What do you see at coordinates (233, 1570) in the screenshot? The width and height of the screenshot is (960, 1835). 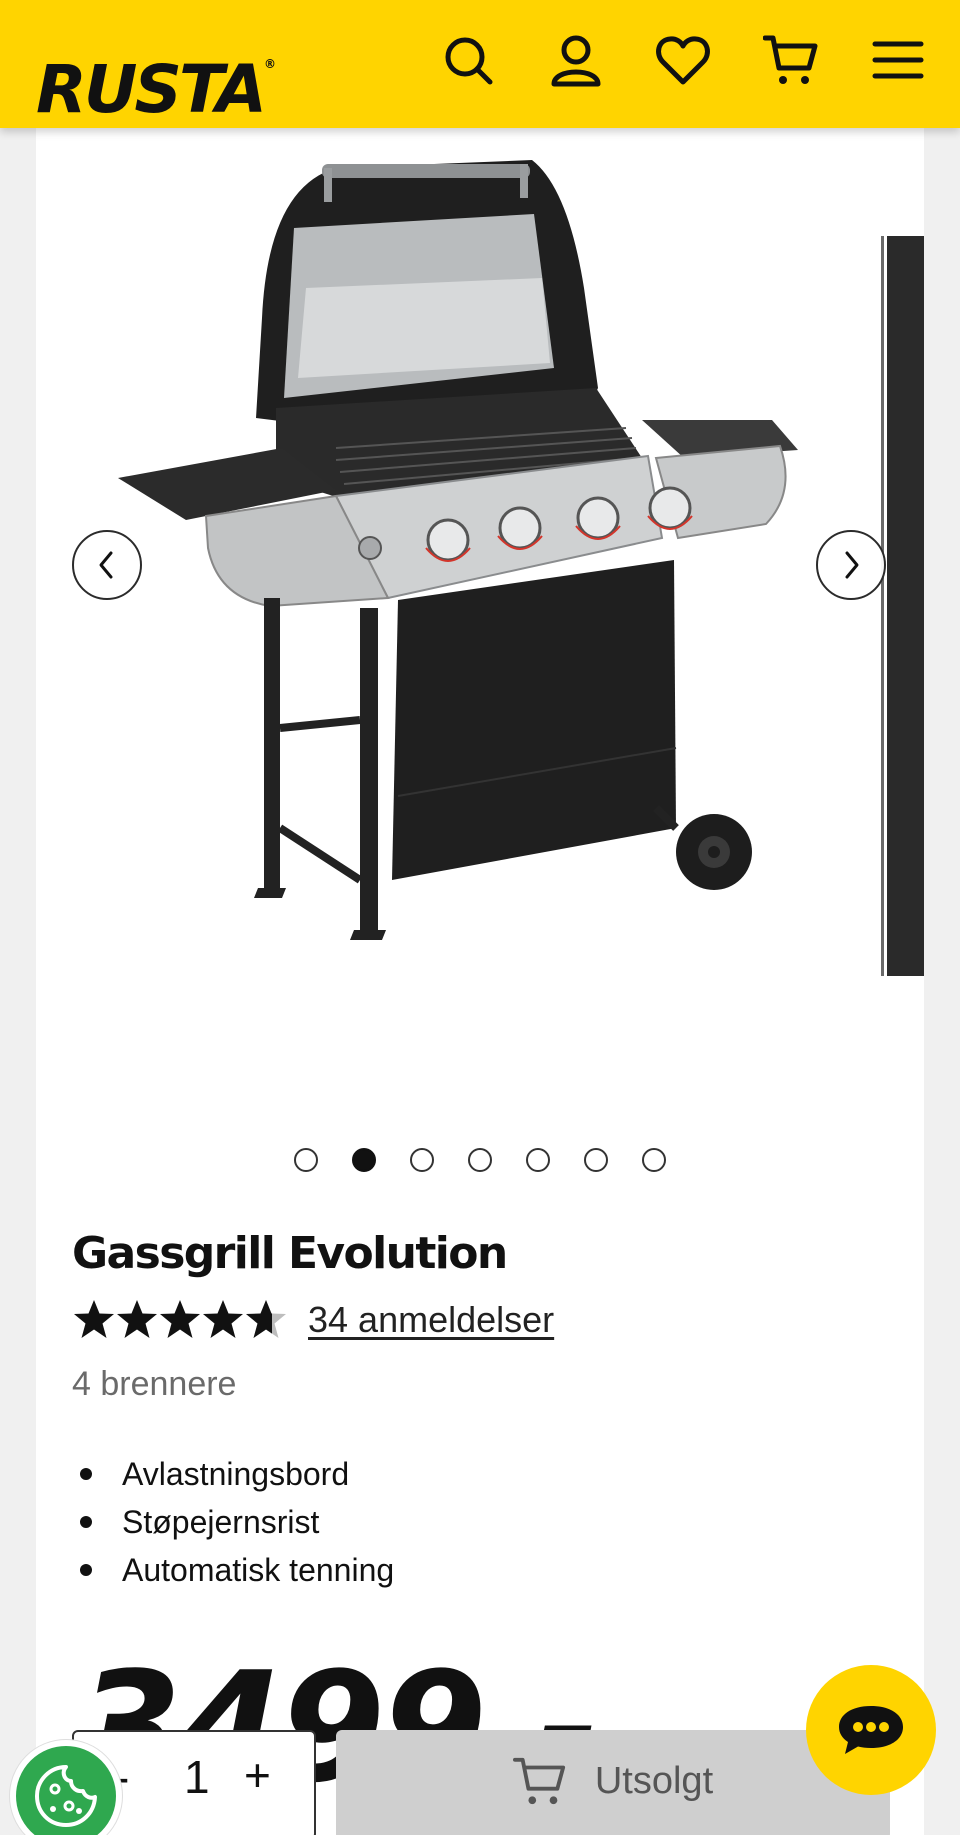 I see `list-item: Automatisk tenning` at bounding box center [233, 1570].